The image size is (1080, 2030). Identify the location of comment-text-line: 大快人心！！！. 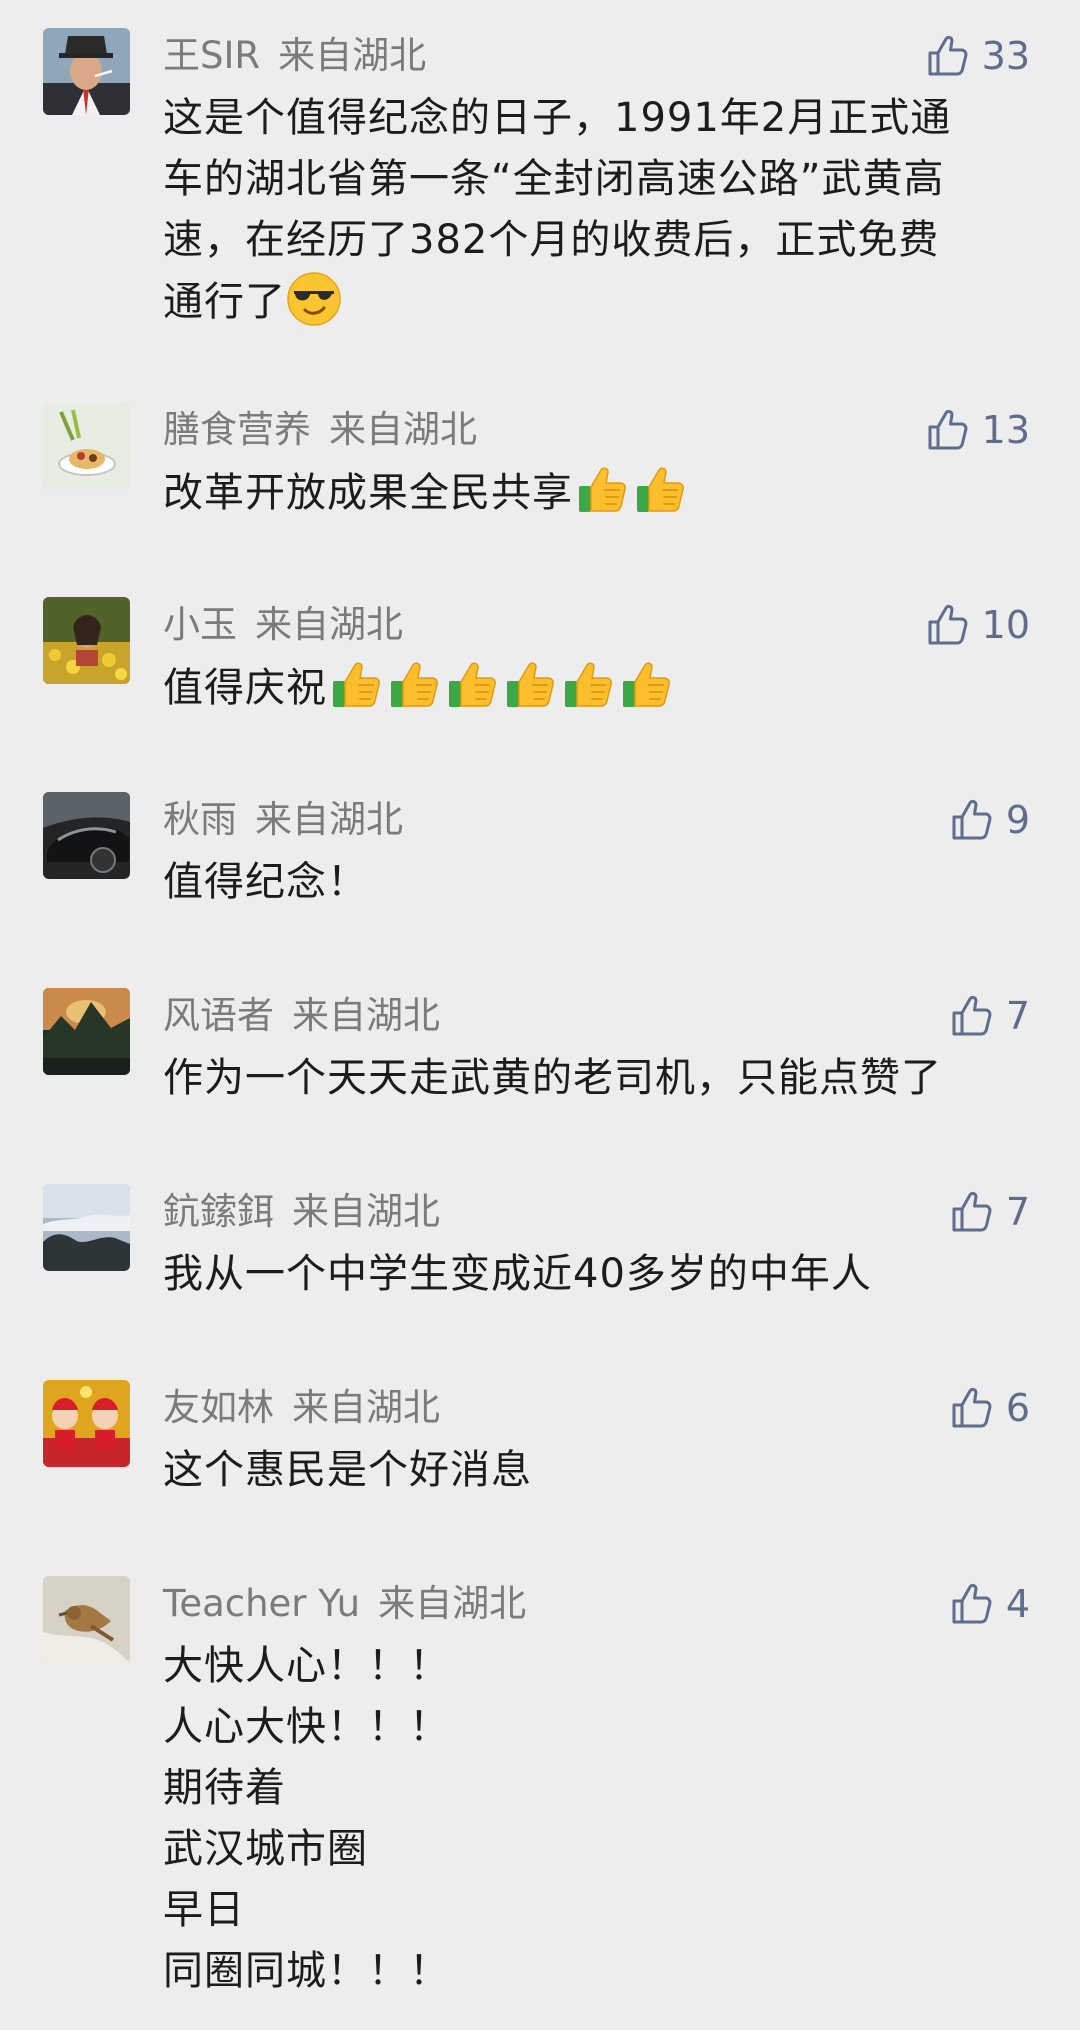
(306, 1666).